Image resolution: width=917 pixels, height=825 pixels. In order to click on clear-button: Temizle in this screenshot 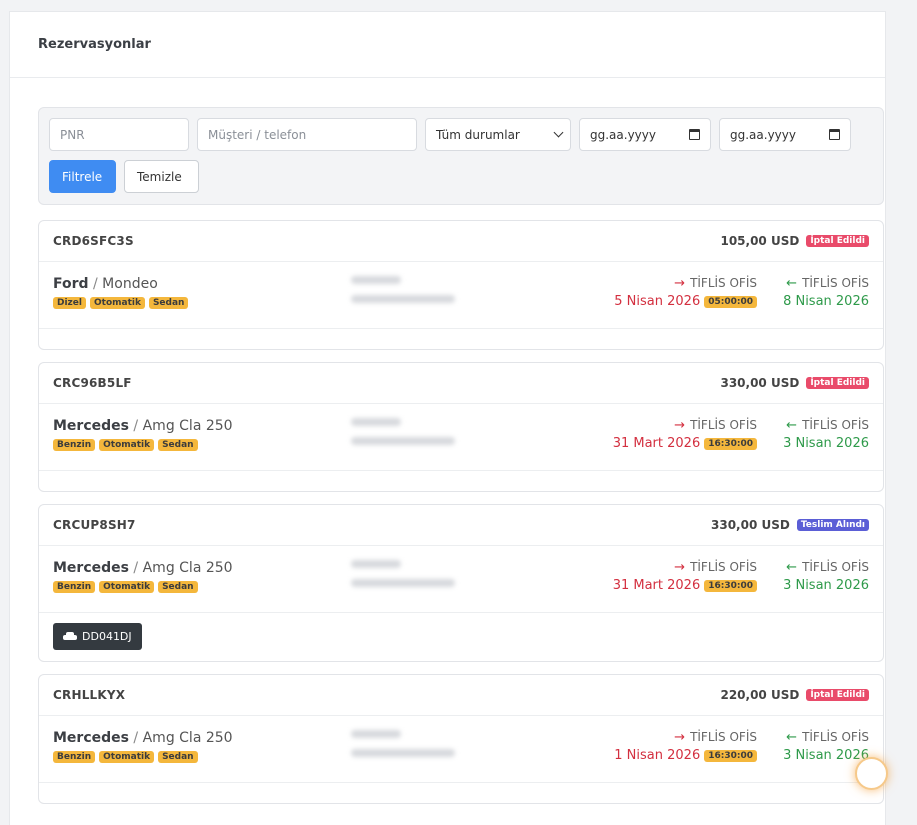, I will do `click(161, 176)`.